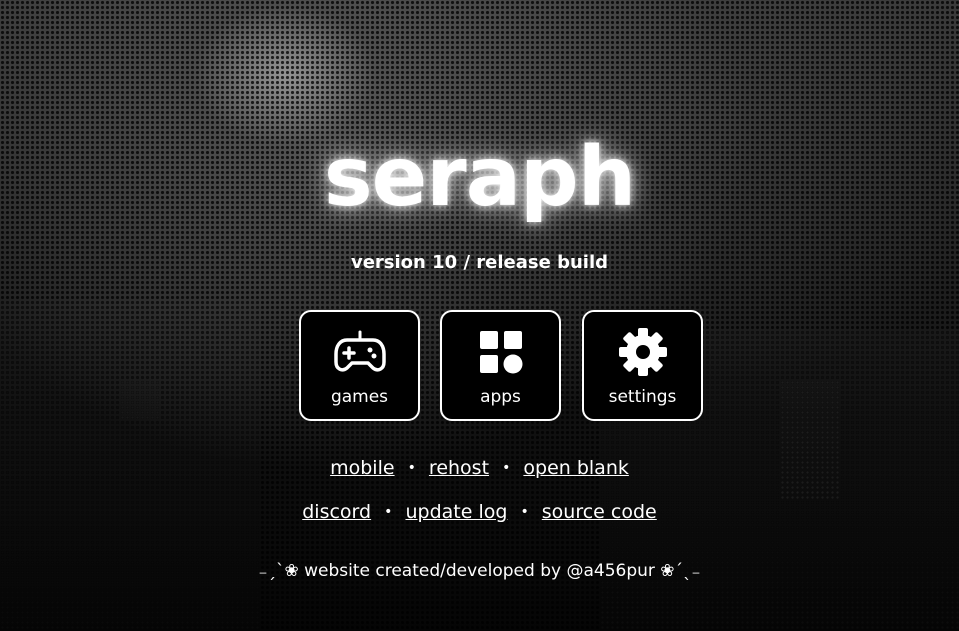  What do you see at coordinates (479, 177) in the screenshot?
I see `site-title: seraph` at bounding box center [479, 177].